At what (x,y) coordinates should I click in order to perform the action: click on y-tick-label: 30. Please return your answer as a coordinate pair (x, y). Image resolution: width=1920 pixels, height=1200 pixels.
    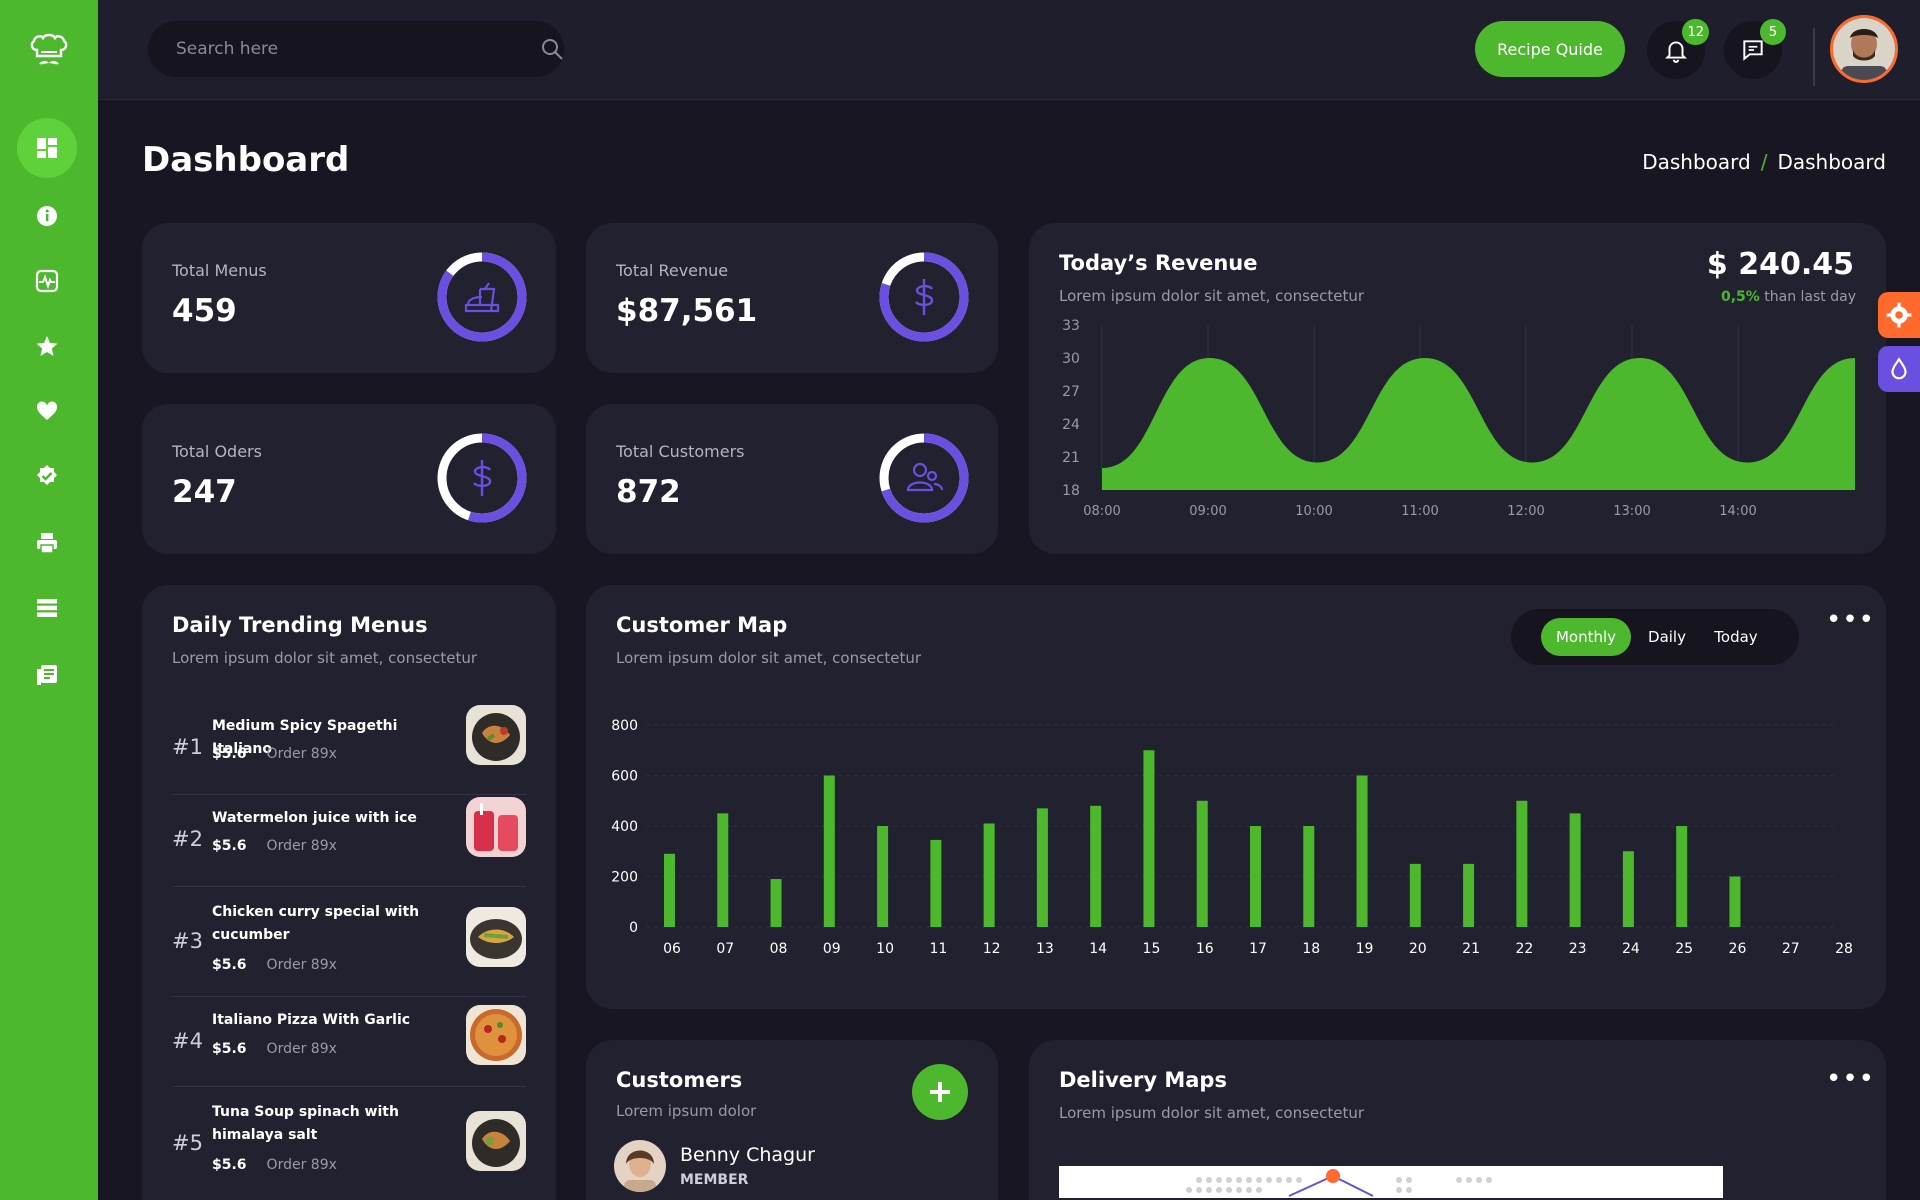
    Looking at the image, I should click on (1071, 359).